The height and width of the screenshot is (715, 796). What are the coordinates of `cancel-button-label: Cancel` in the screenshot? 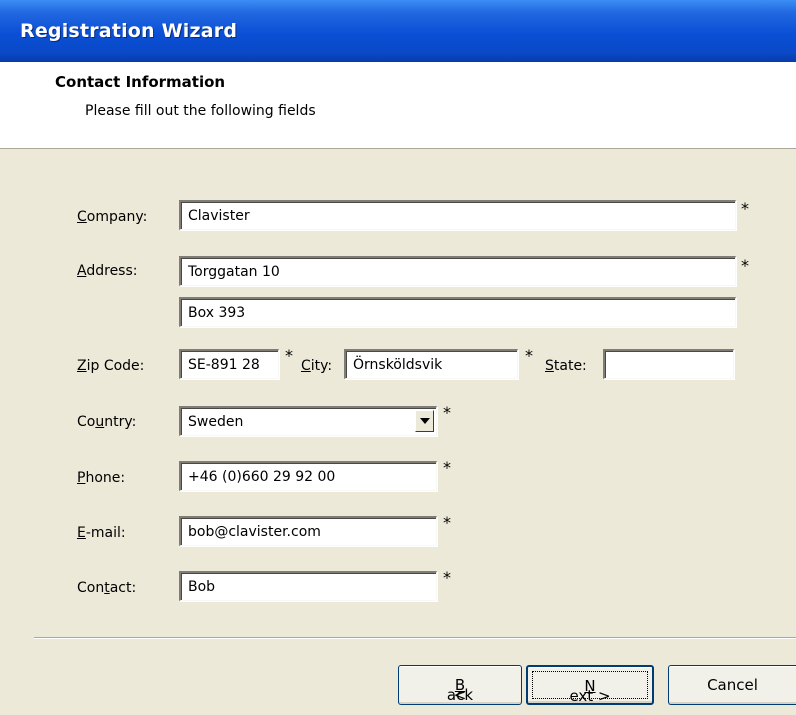 It's located at (732, 685).